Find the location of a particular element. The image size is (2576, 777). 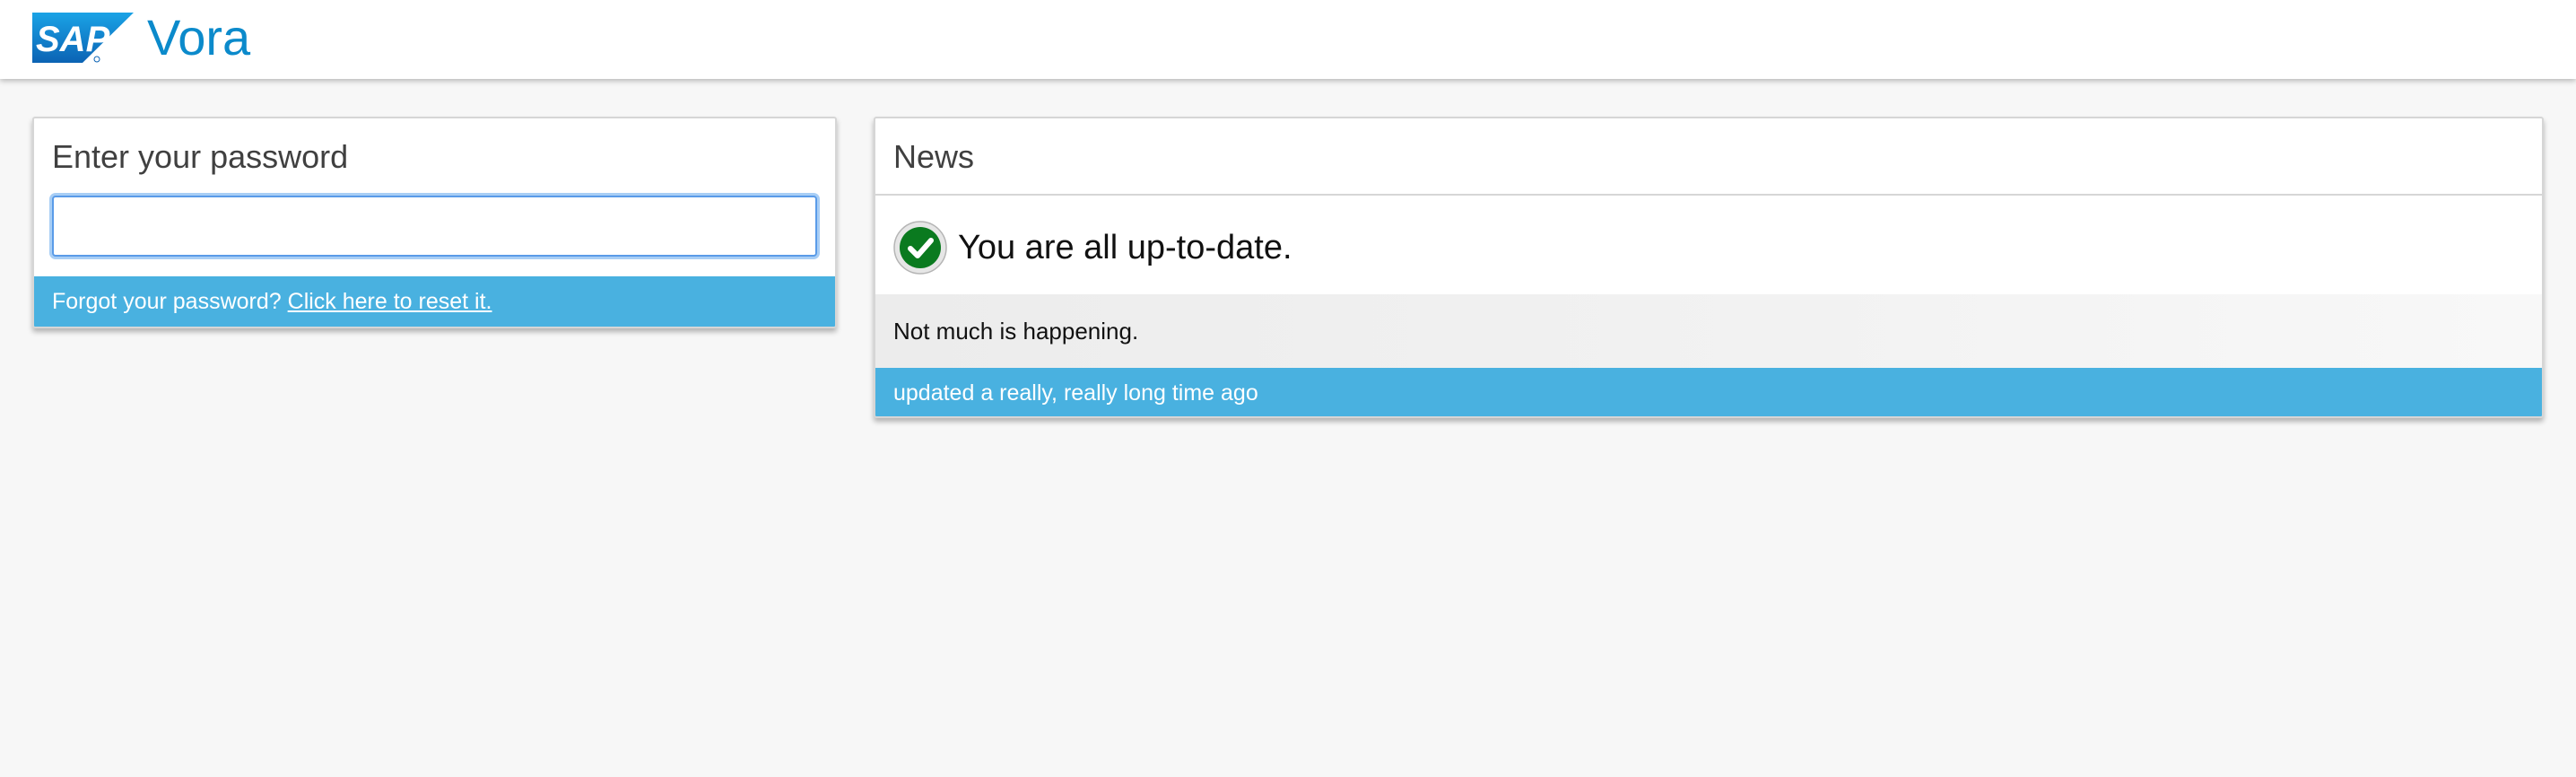

news-message-text: Not much is happening. is located at coordinates (1016, 331).